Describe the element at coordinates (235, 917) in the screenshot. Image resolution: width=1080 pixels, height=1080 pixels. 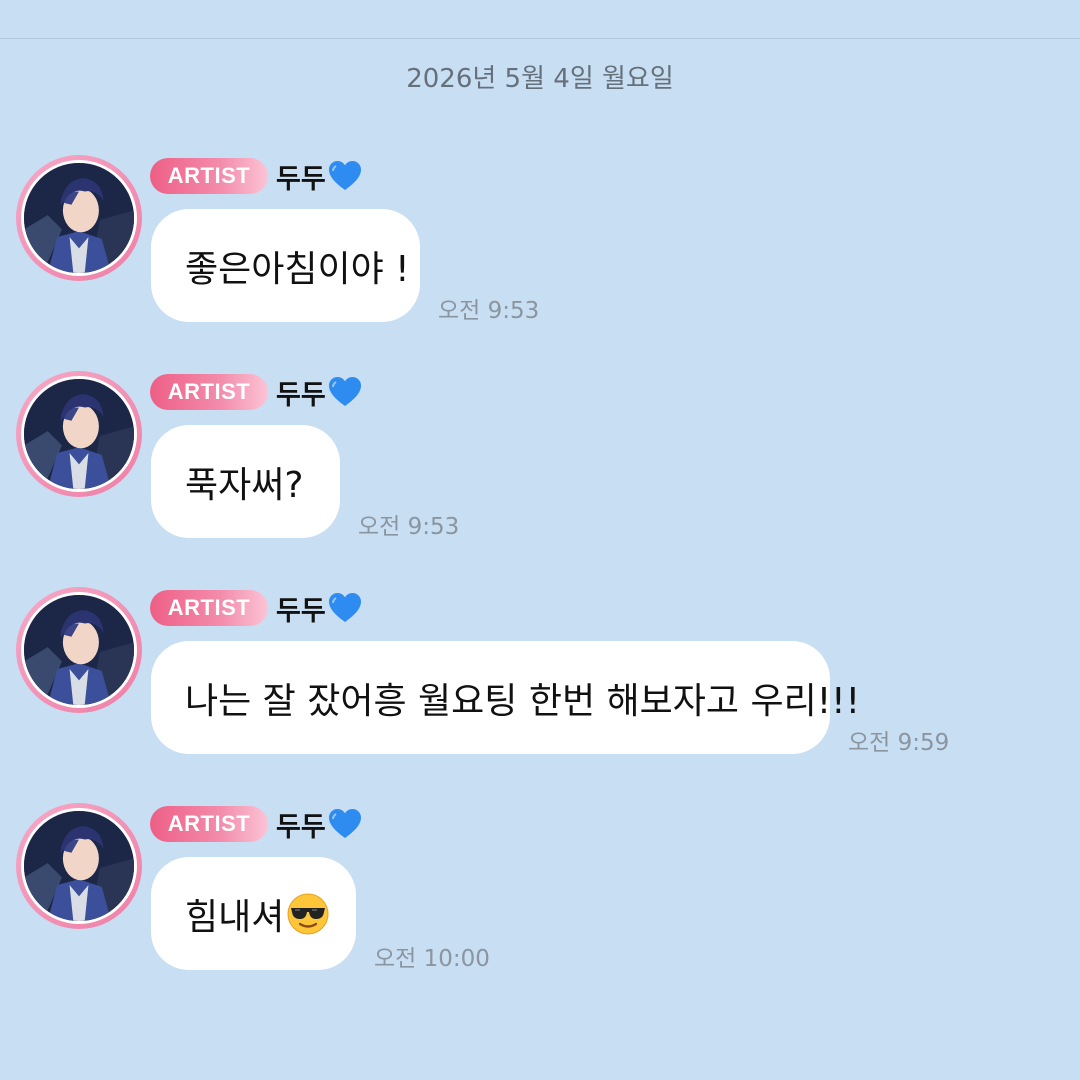
I see `message-text: 힘내셔` at that location.